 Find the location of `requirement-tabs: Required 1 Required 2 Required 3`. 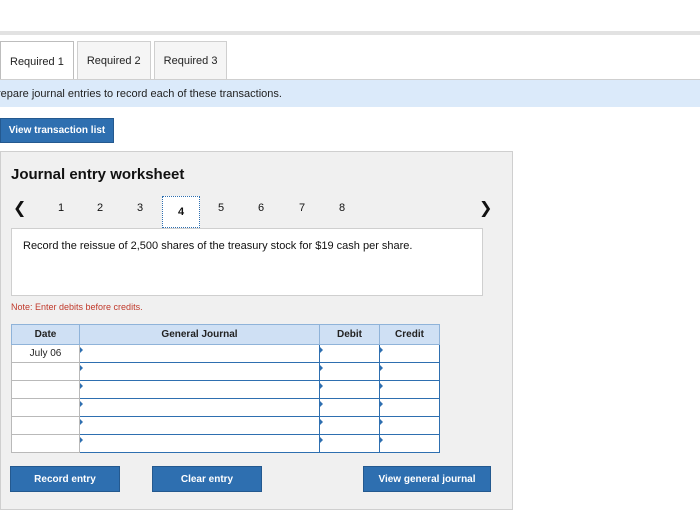

requirement-tabs: Required 1 Required 2 Required 3 is located at coordinates (115, 61).